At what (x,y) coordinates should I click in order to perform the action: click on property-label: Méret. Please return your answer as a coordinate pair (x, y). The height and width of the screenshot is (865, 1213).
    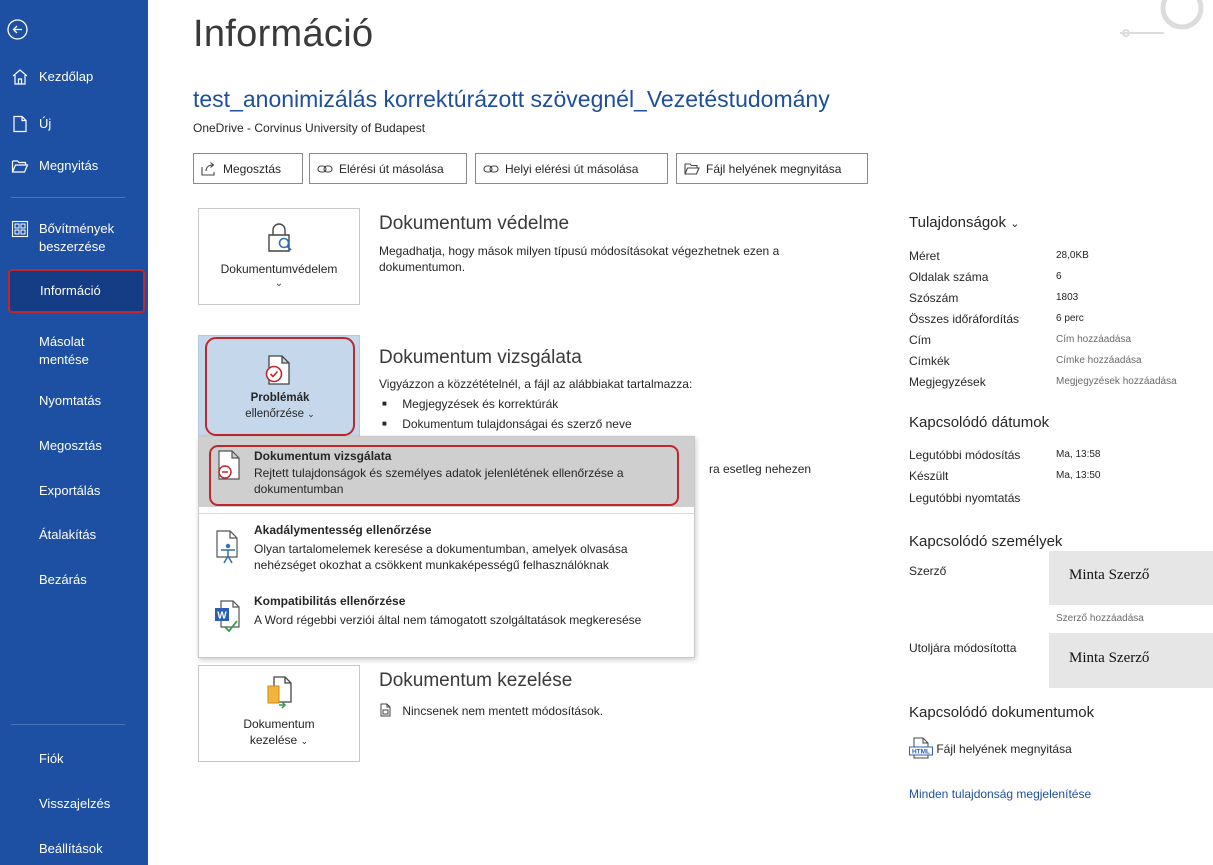
    Looking at the image, I should click on (924, 256).